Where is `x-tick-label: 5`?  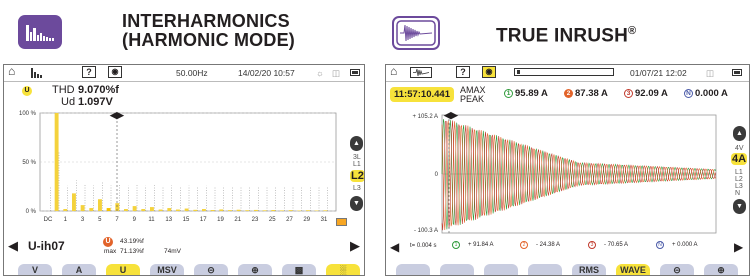
x-tick-label: 5 is located at coordinates (100, 220).